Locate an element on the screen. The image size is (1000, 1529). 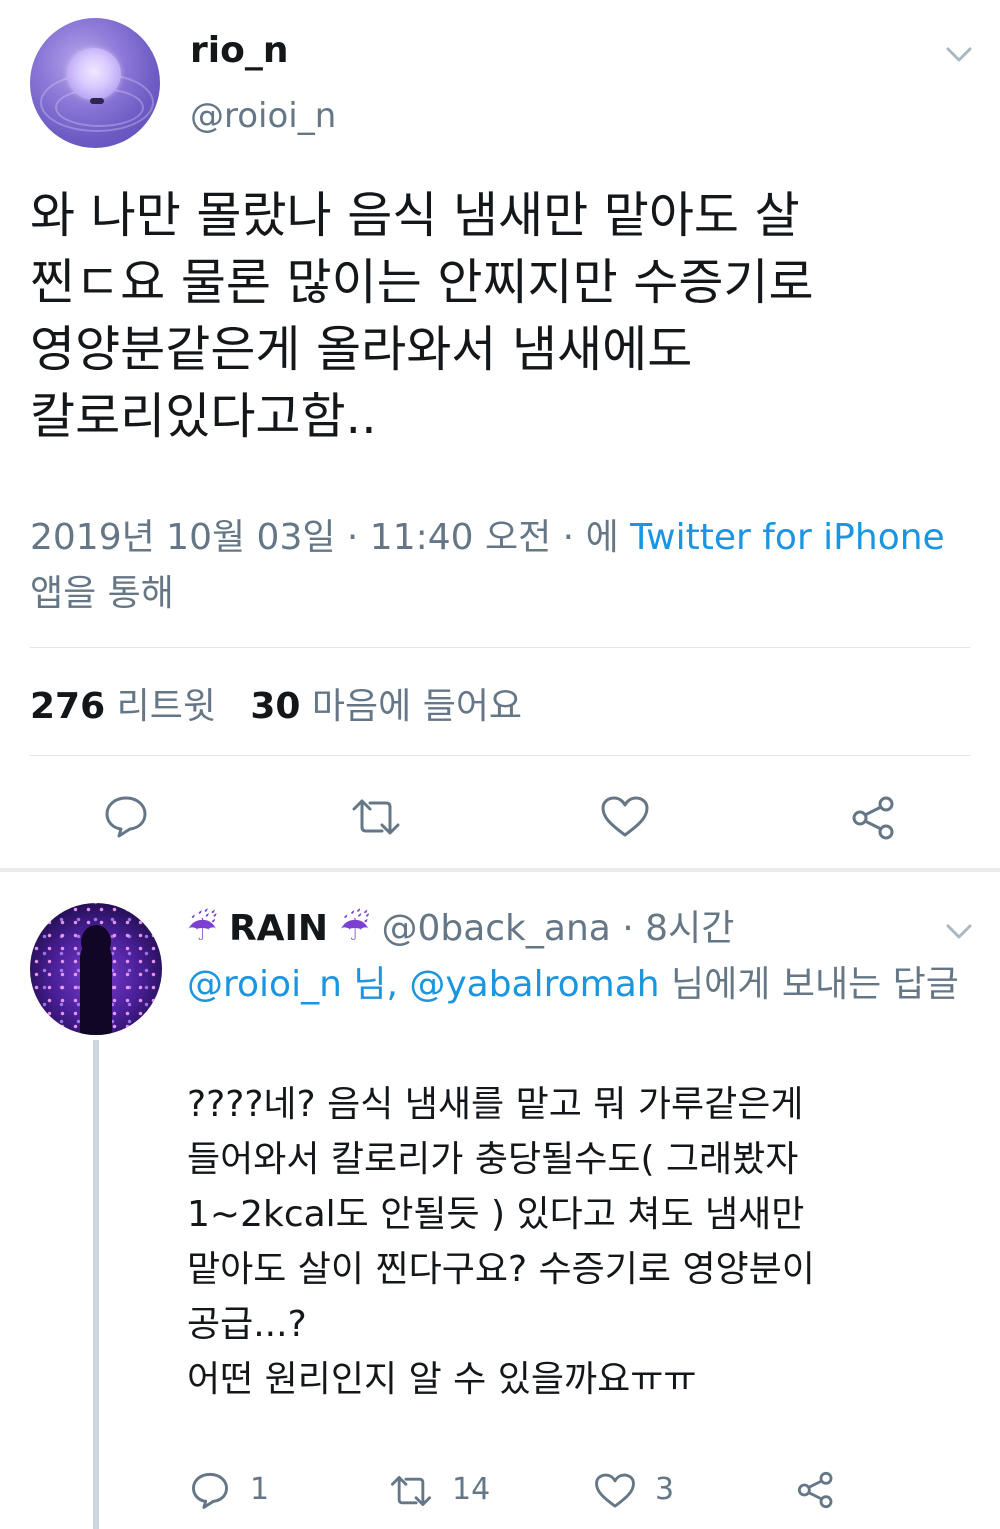
replying-to: @roioi_n 님, @yabalromah 님에게 보내는 답글 is located at coordinates (577, 985).